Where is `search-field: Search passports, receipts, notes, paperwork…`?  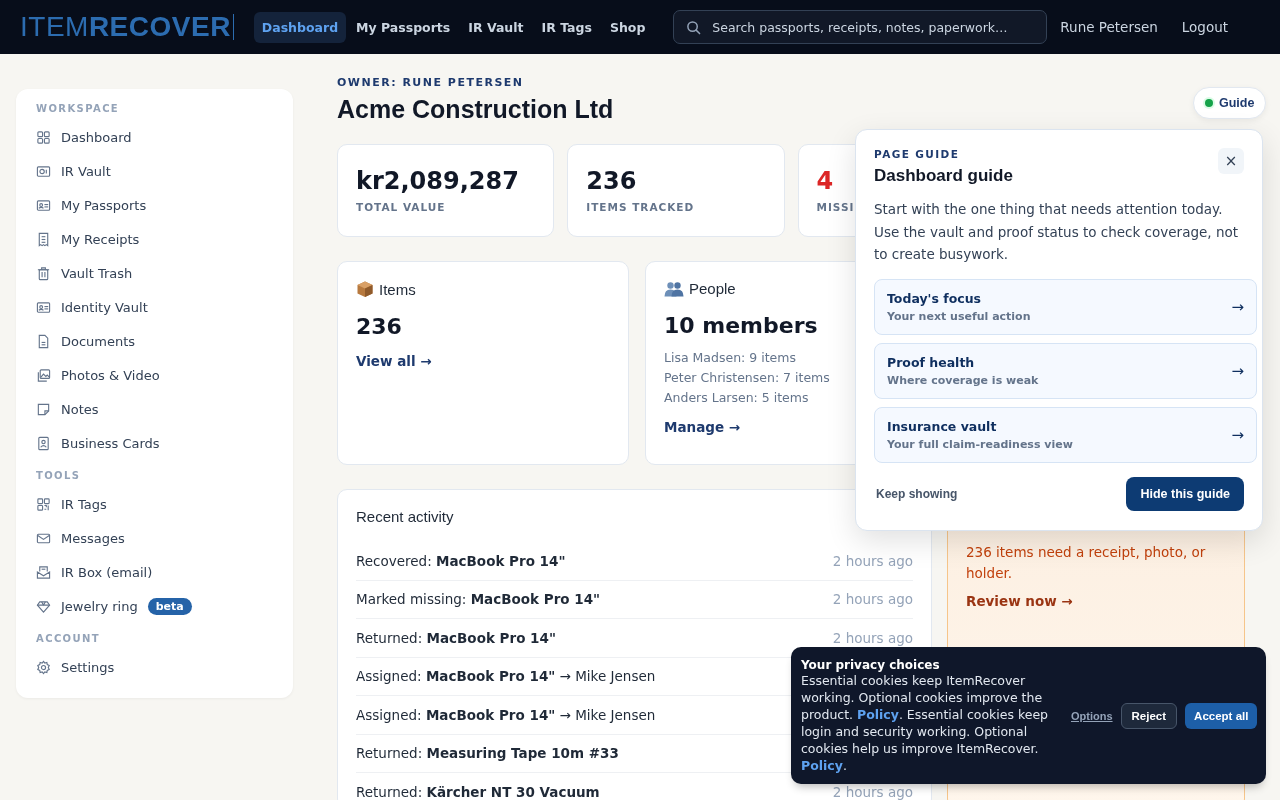
search-field: Search passports, receipts, notes, paperwork… is located at coordinates (860, 27).